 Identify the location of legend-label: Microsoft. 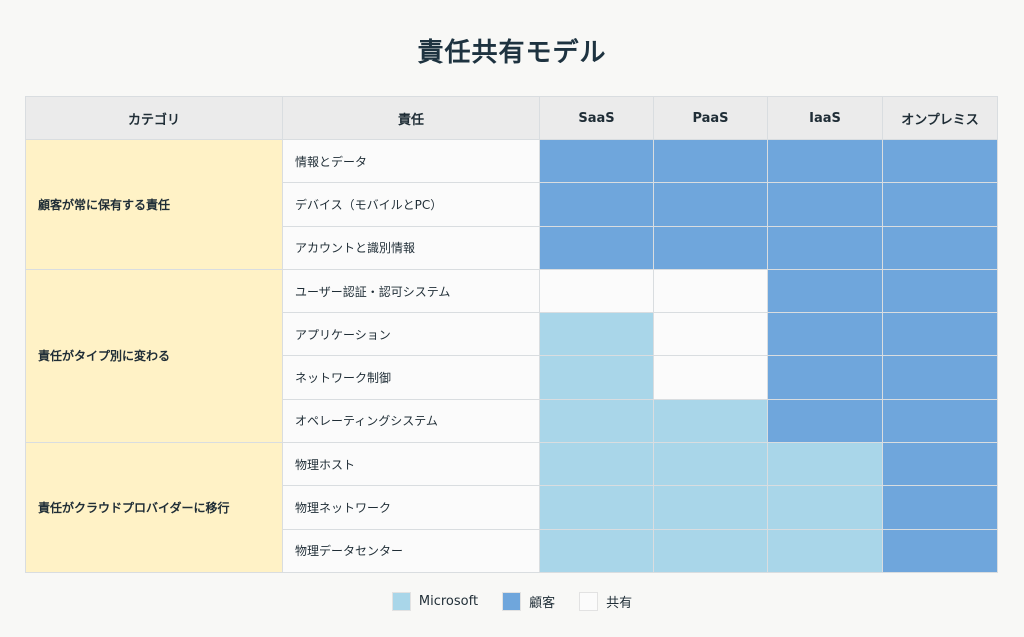
(448, 601).